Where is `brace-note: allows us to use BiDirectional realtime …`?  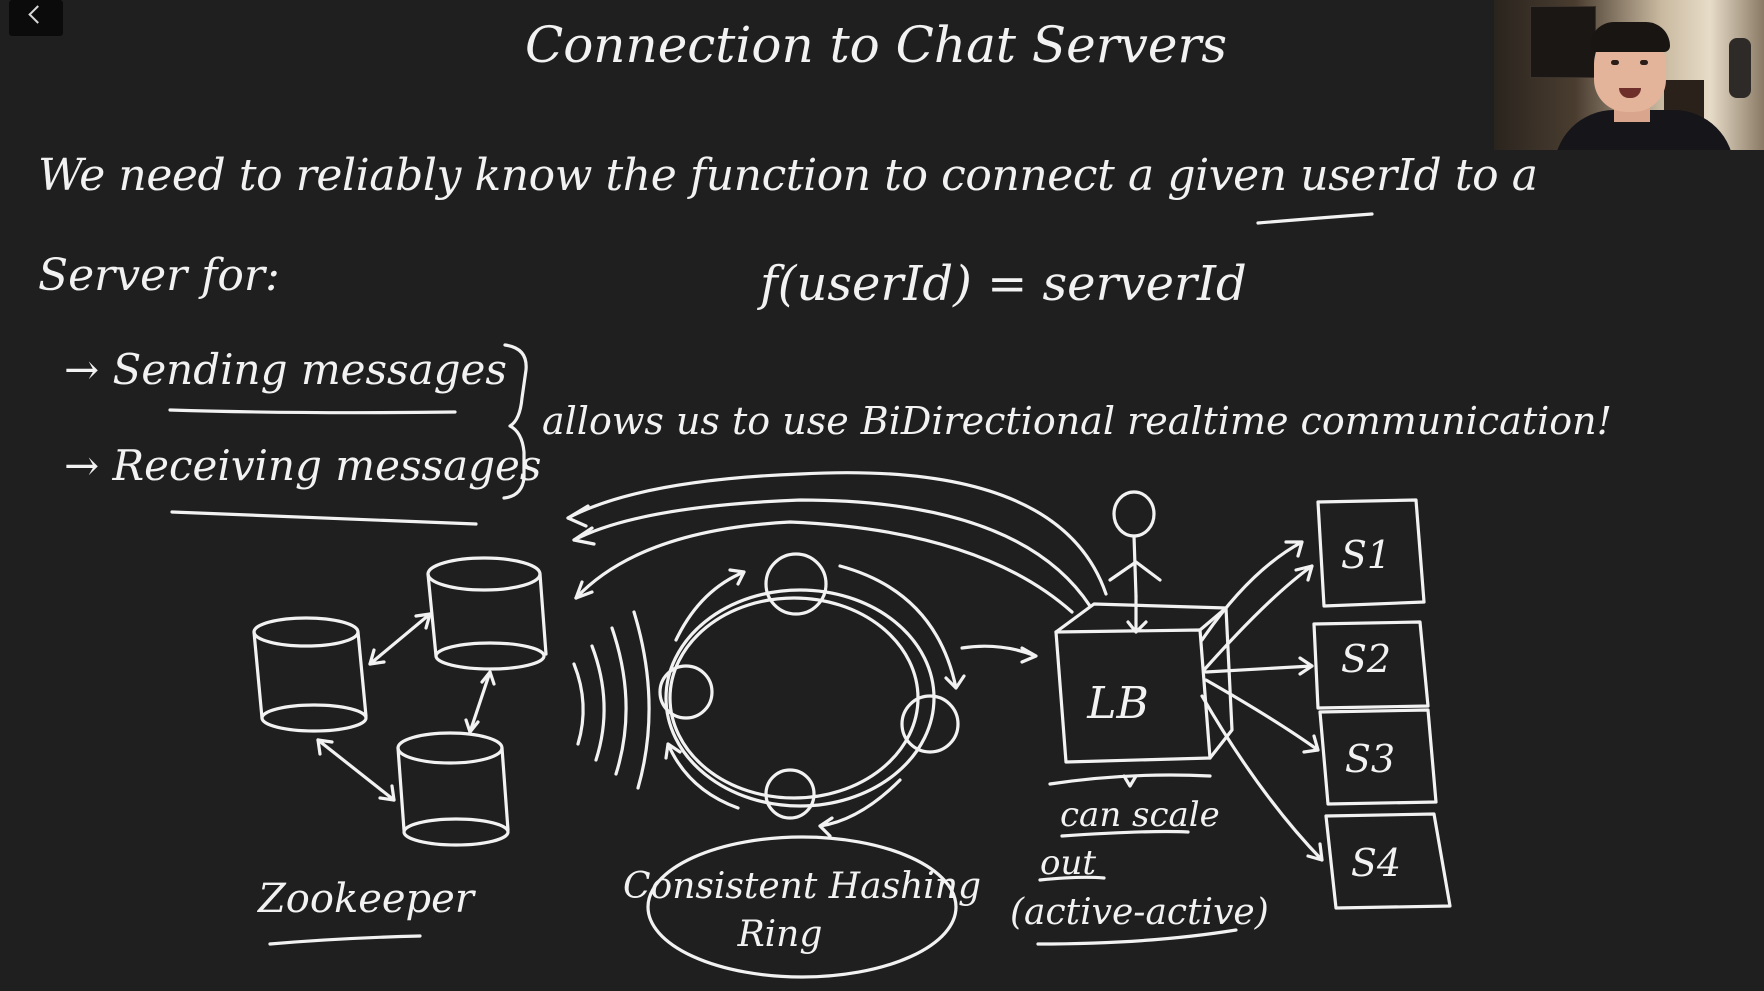
brace-note: allows us to use BiDirectional realtime … is located at coordinates (1077, 421).